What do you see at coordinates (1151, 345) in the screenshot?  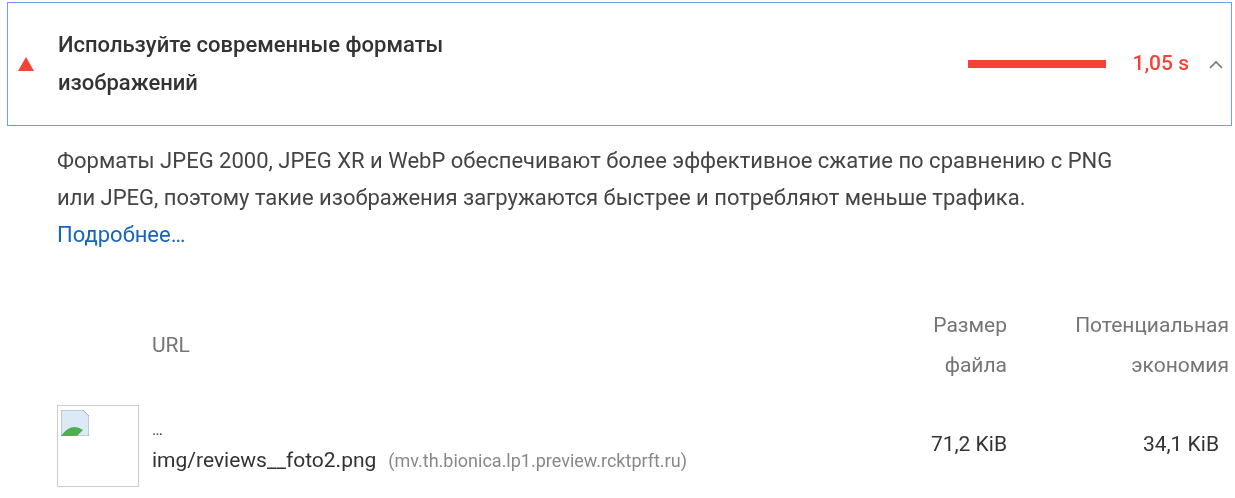 I see `column-header: Потенциальная экономия` at bounding box center [1151, 345].